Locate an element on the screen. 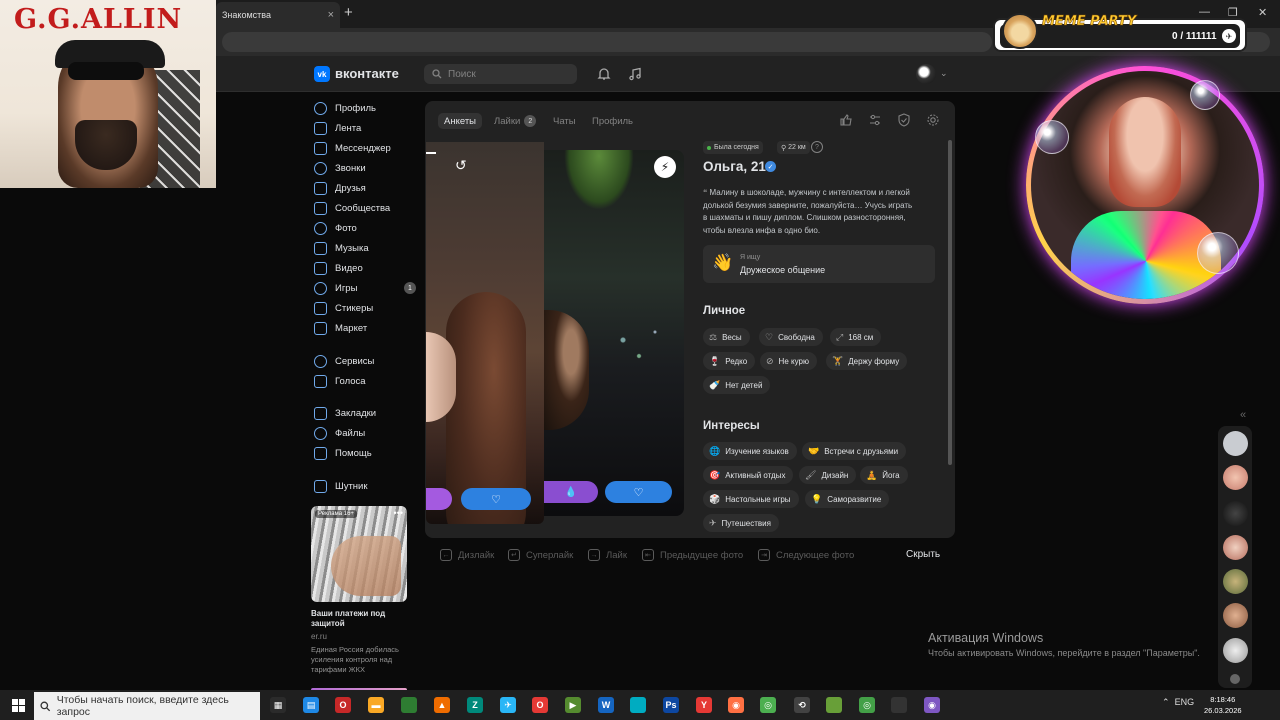 This screenshot has height=720, width=1280. browser-tab: Знакомства × is located at coordinates (278, 15).